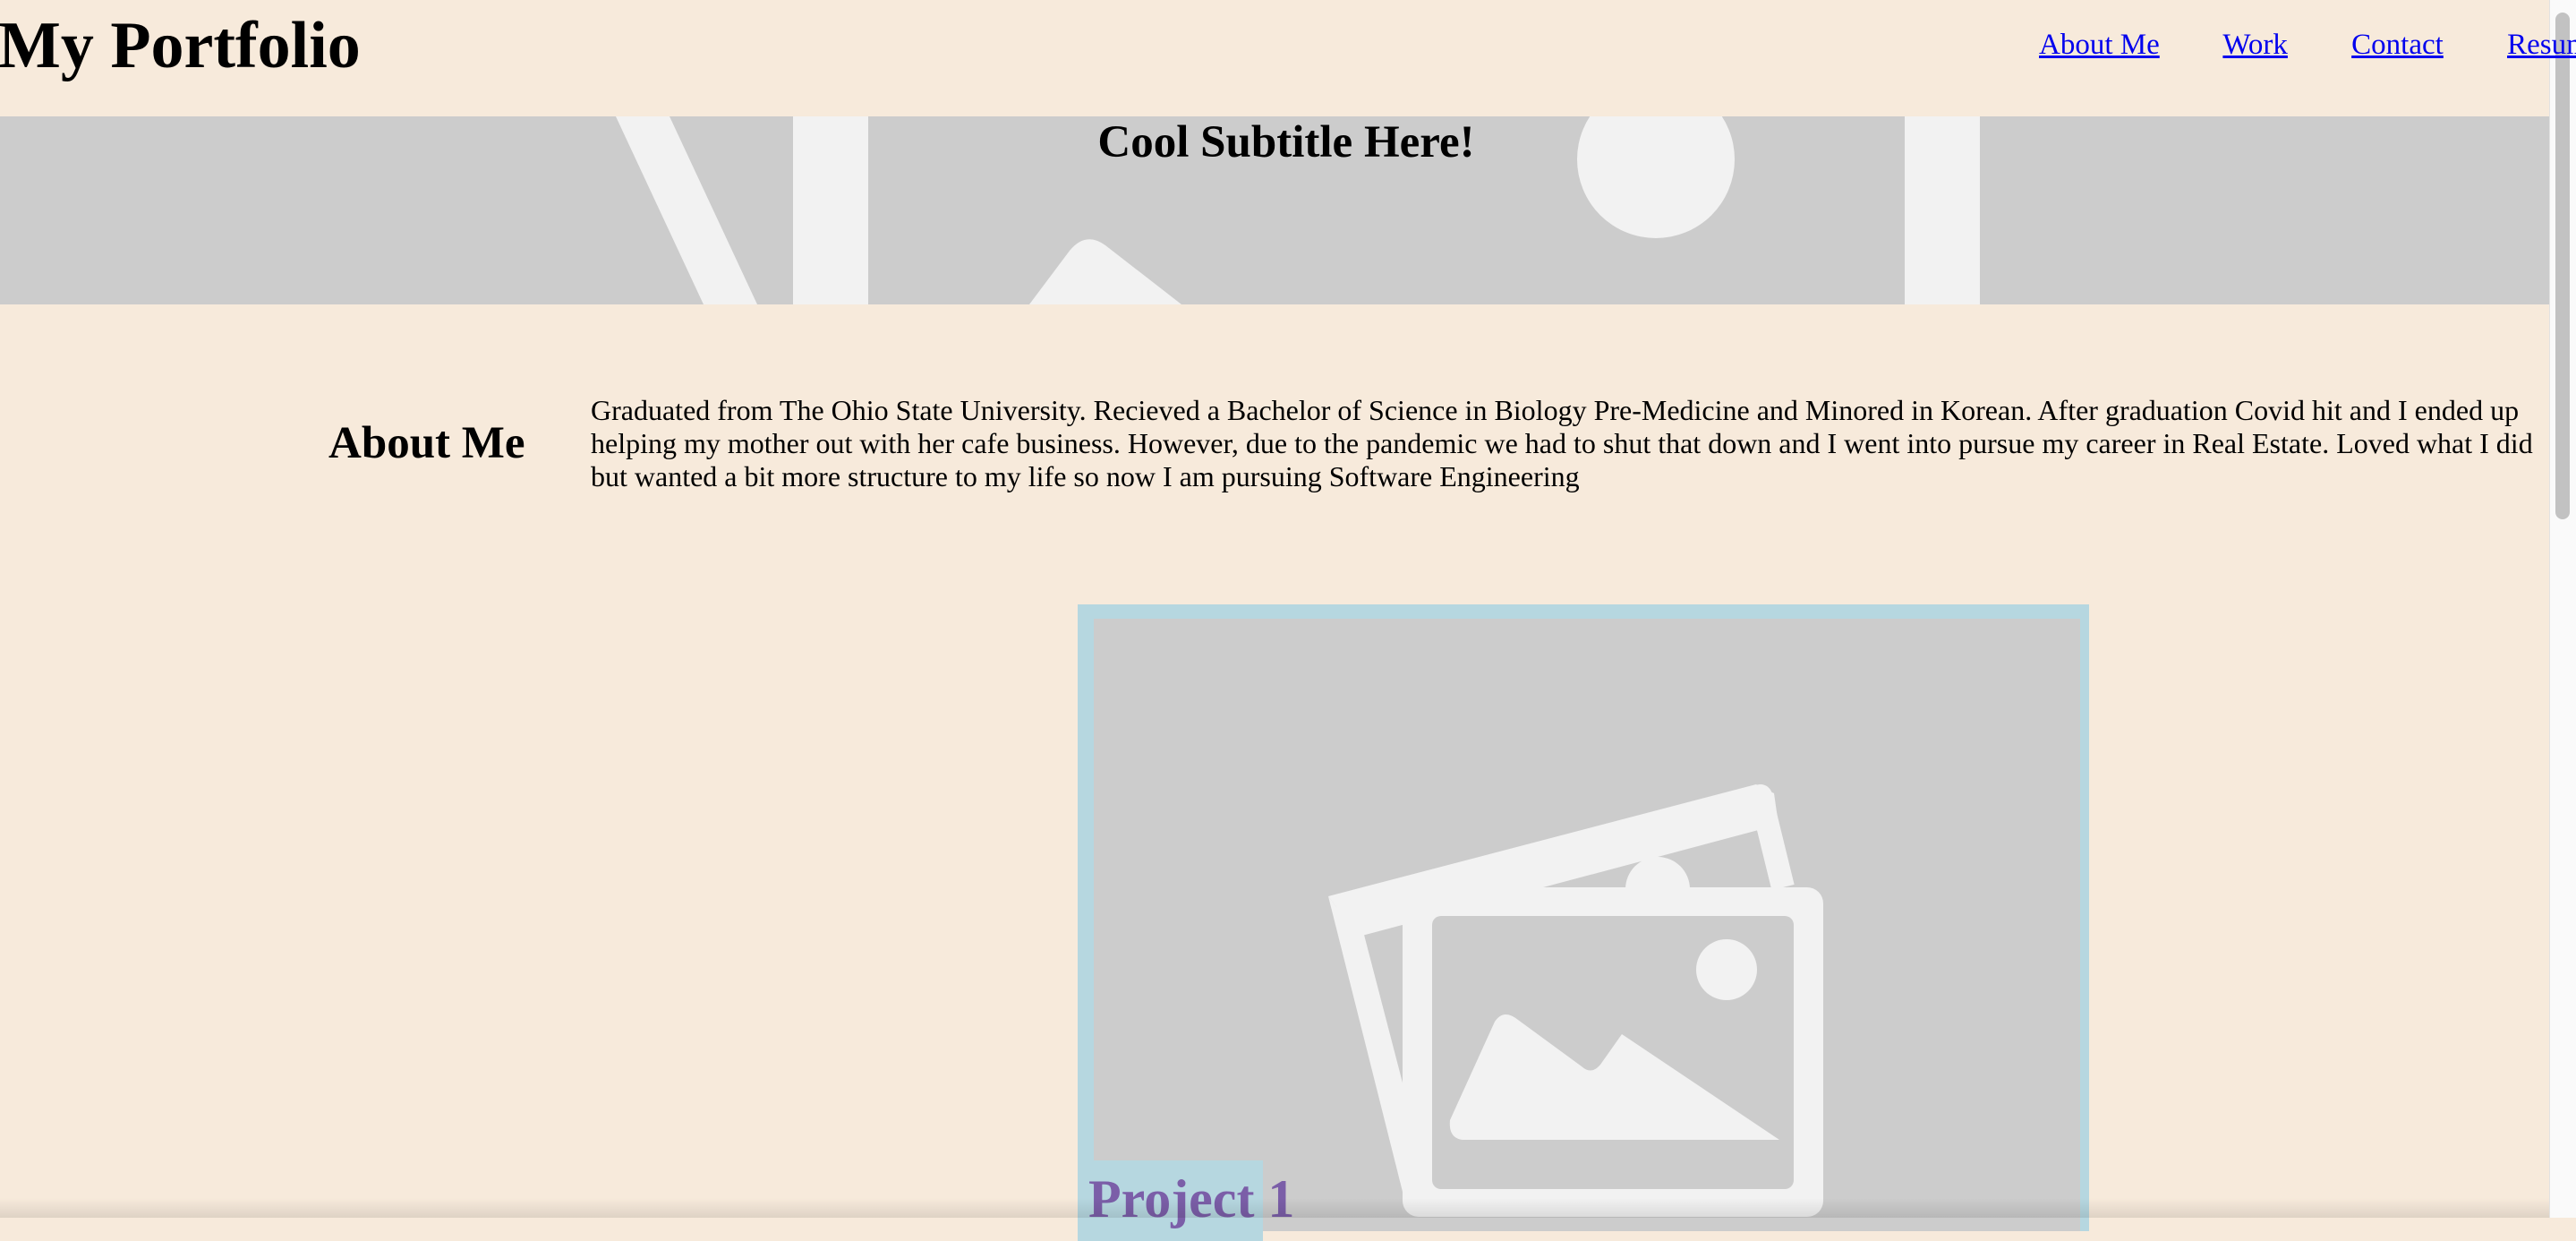  I want to click on about-heading: About Me, so click(426, 443).